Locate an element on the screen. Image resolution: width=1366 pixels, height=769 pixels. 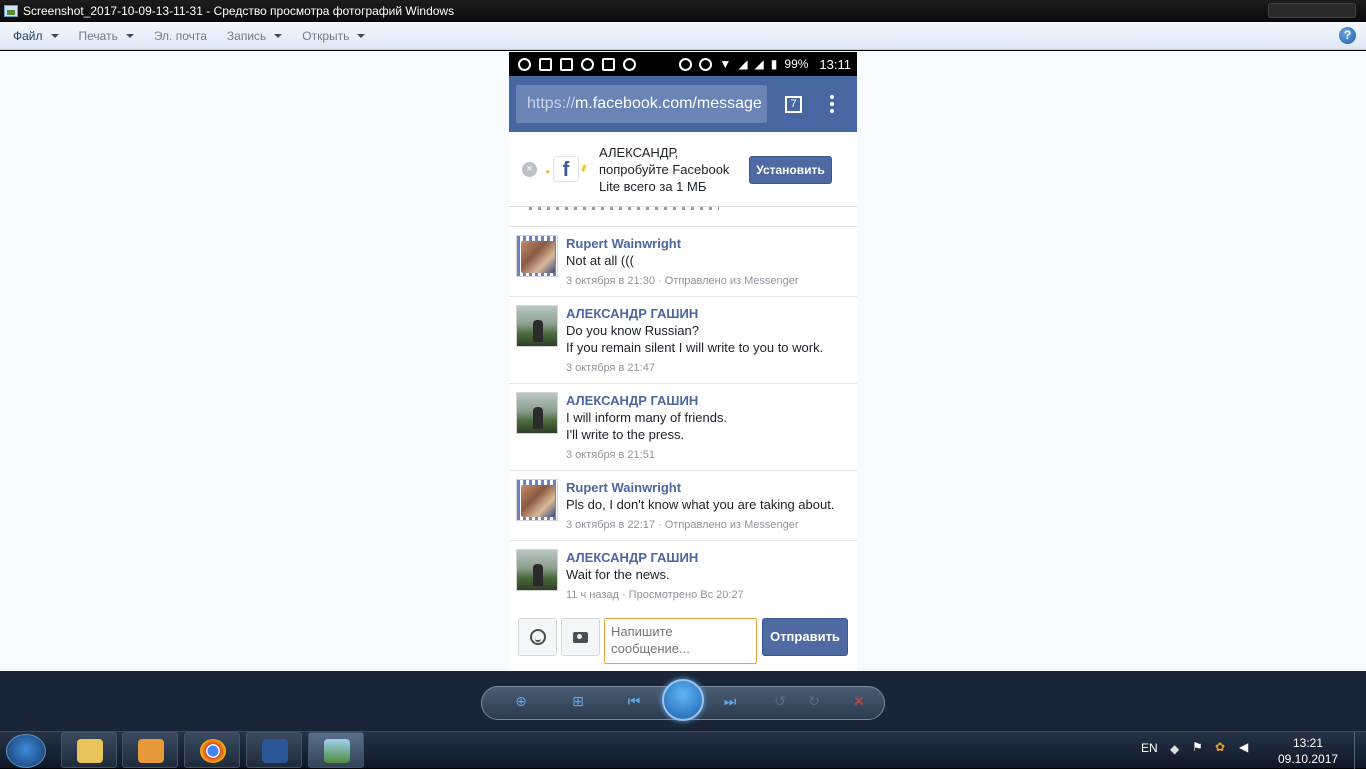
flag-icon: ⚑ is located at coordinates (1197, 747).